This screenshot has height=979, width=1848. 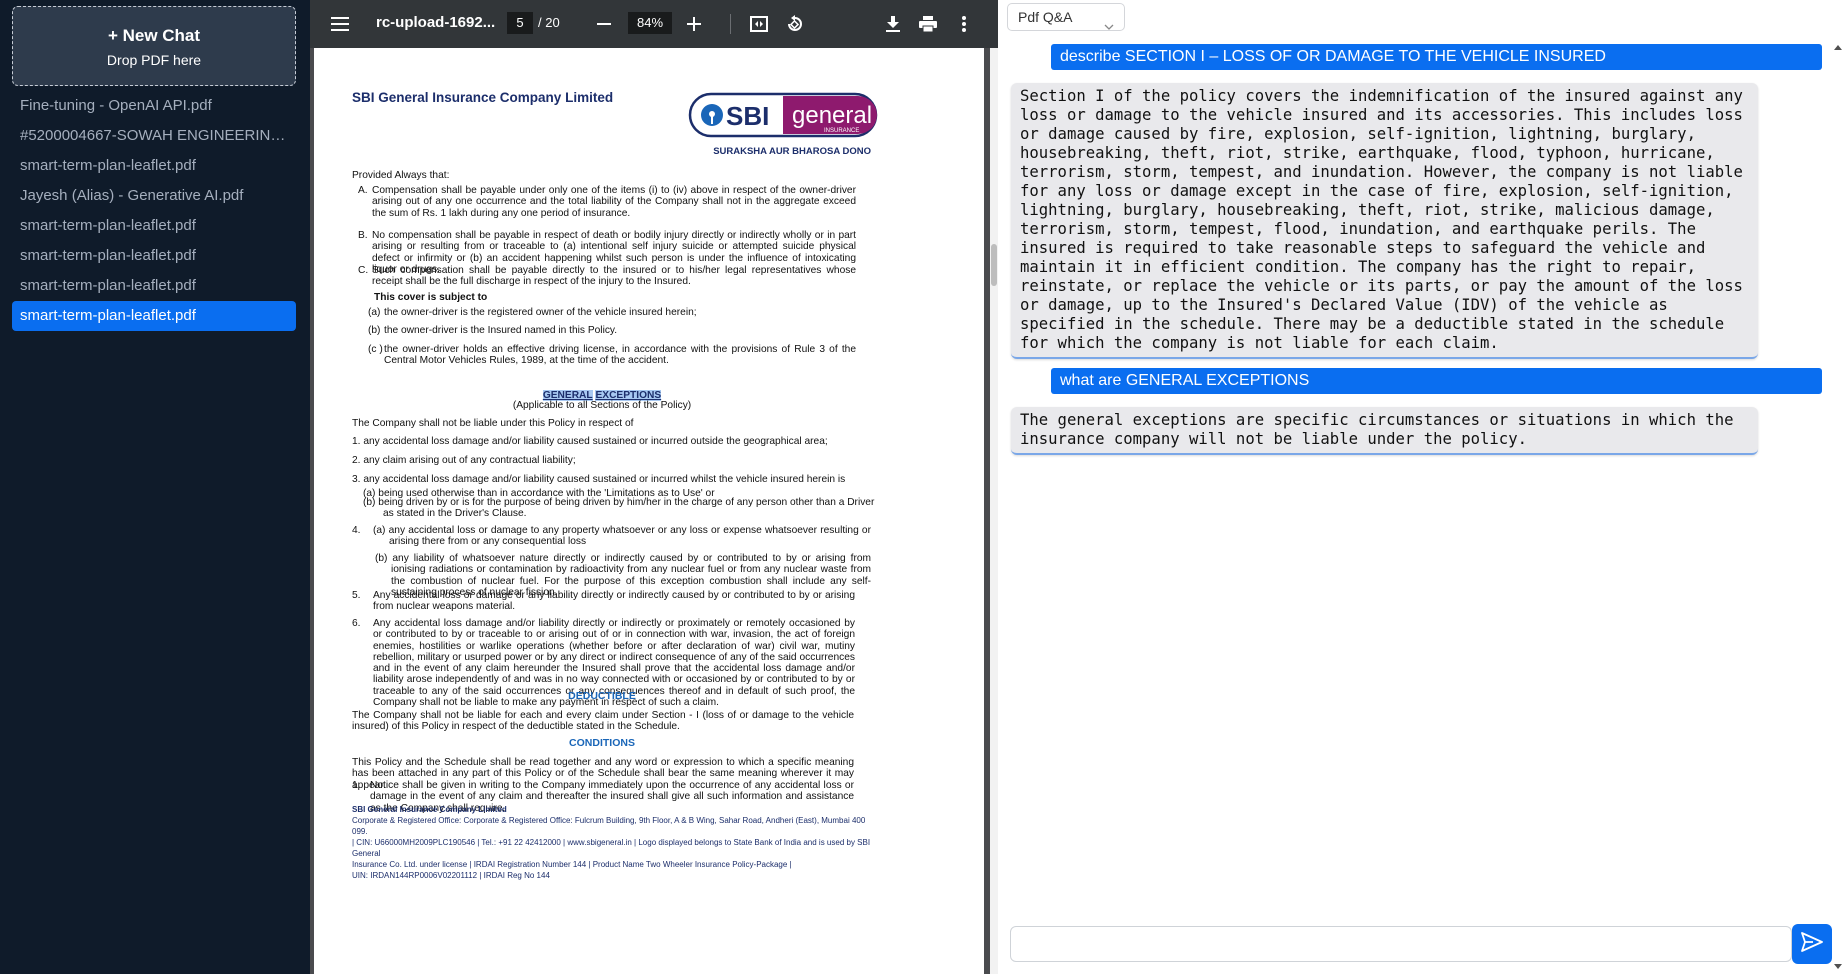 I want to click on chat-input, so click(x=1401, y=944).